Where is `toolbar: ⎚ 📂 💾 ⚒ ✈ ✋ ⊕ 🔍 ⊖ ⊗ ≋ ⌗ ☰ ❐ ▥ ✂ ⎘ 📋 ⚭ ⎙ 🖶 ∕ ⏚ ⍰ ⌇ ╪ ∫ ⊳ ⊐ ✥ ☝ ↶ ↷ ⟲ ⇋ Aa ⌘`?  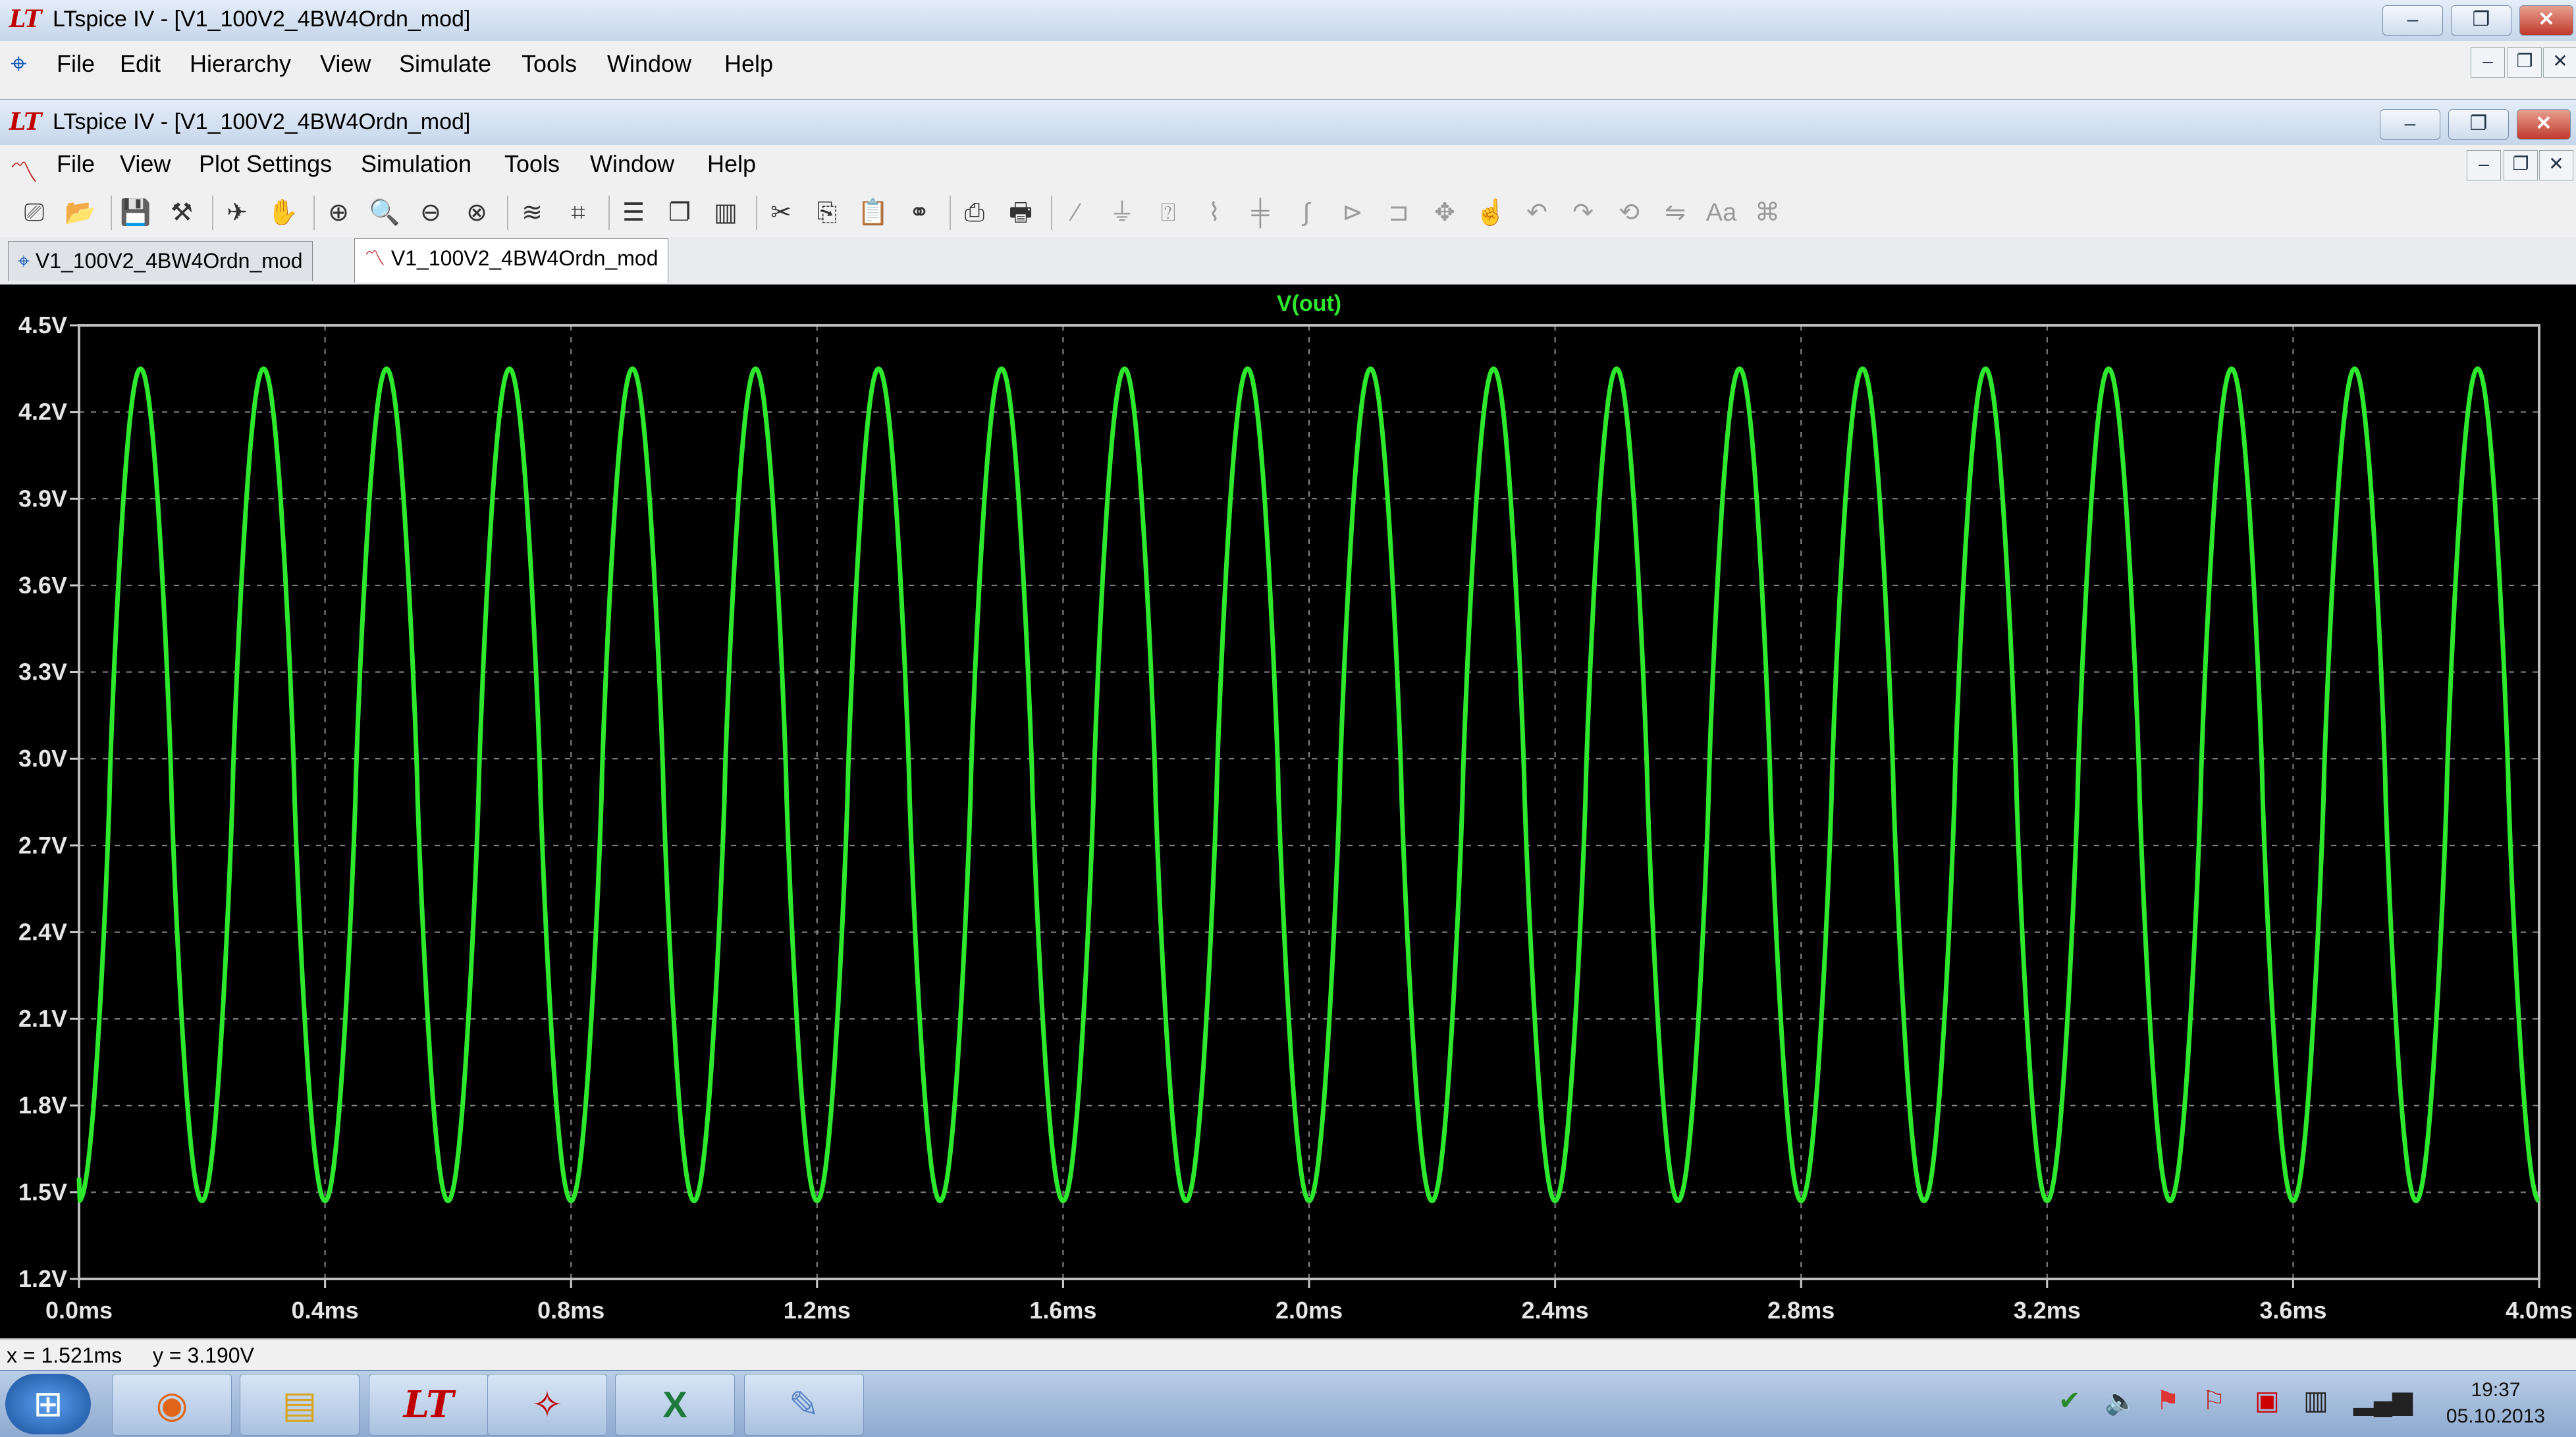 toolbar: ⎚ 📂 💾 ⚒ ✈ ✋ ⊕ 🔍 ⊖ ⊗ ≋ ⌗ ☰ ❐ ▥ ✂ ⎘ 📋 ⚭ ⎙ 🖶 ∕ ⏚ ⍰ ⌇ ╪ ∫ ⊳ ⊐ ✥ ☝ ↶ ↷ ⟲ ⇋ Aa ⌘ is located at coordinates (1288, 213).